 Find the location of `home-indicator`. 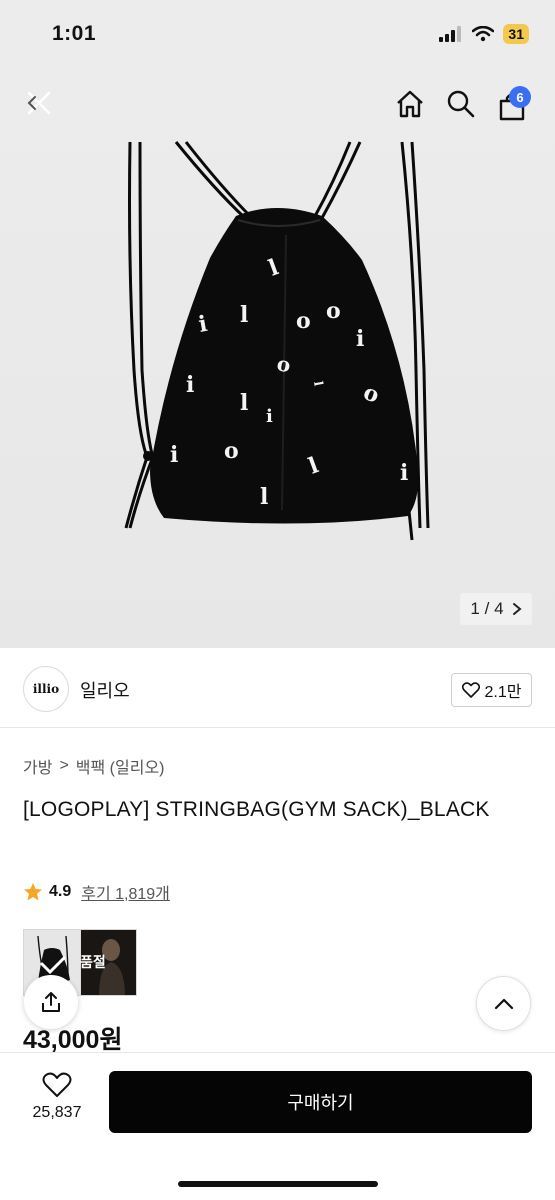

home-indicator is located at coordinates (278, 1184).